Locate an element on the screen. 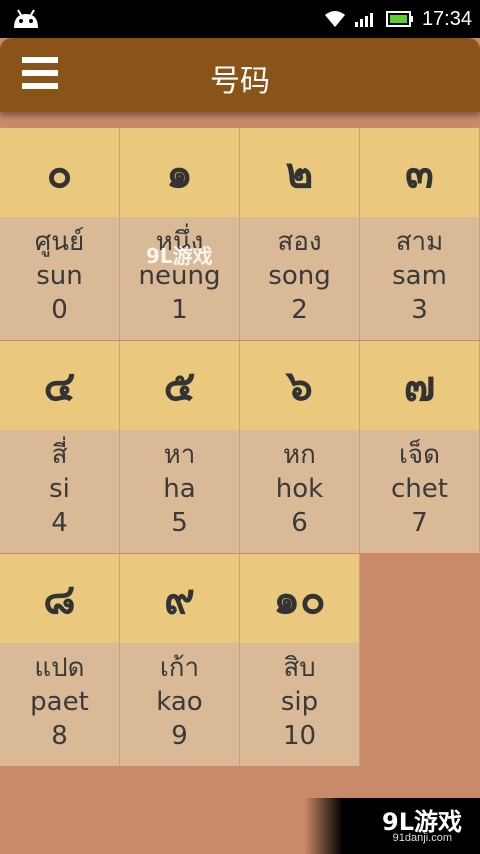 The height and width of the screenshot is (854, 480). romanization: paet is located at coordinates (59, 702).